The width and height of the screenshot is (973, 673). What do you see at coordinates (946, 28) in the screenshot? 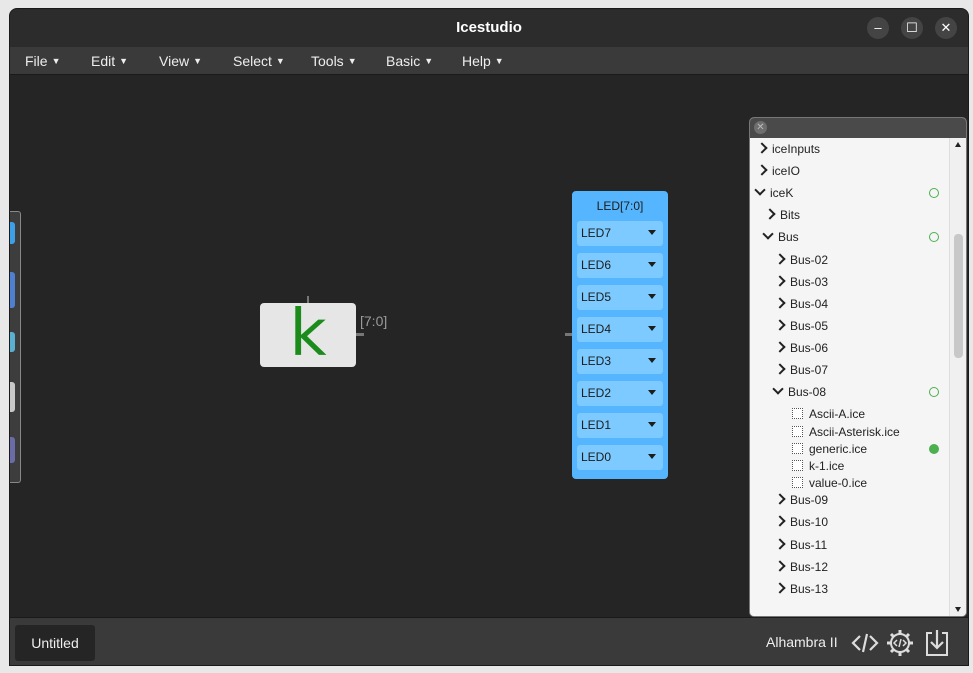
I see `close-button: ✕` at bounding box center [946, 28].